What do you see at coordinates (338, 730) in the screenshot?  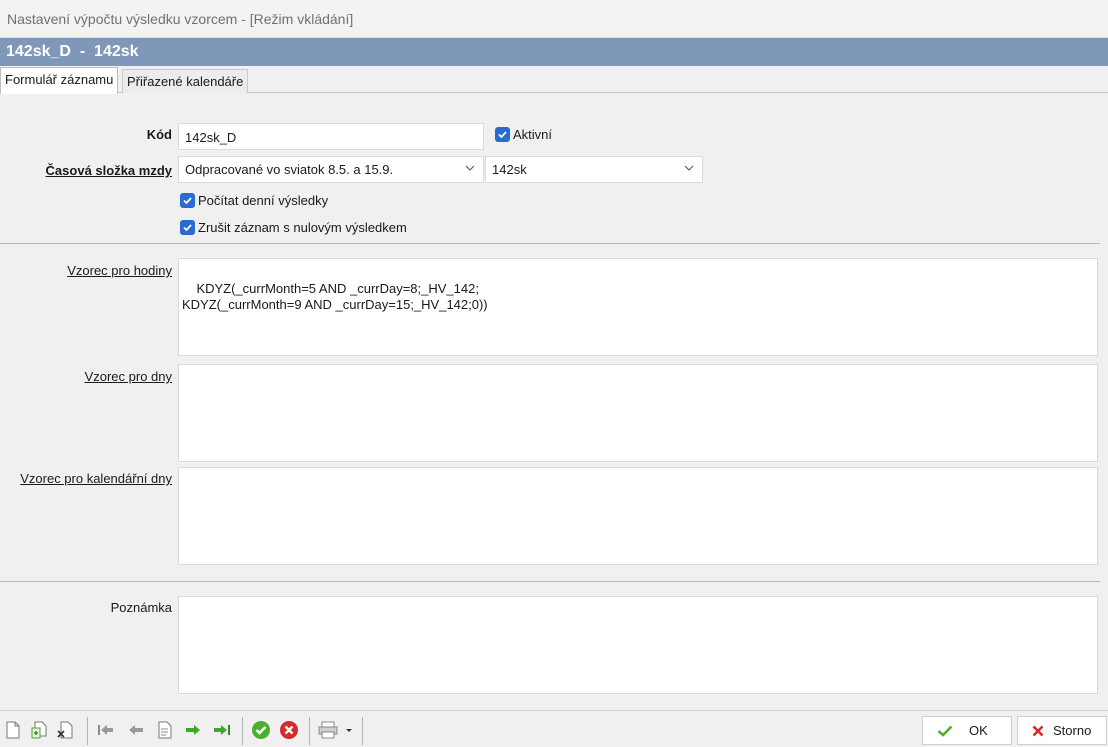 I see `print-icon` at bounding box center [338, 730].